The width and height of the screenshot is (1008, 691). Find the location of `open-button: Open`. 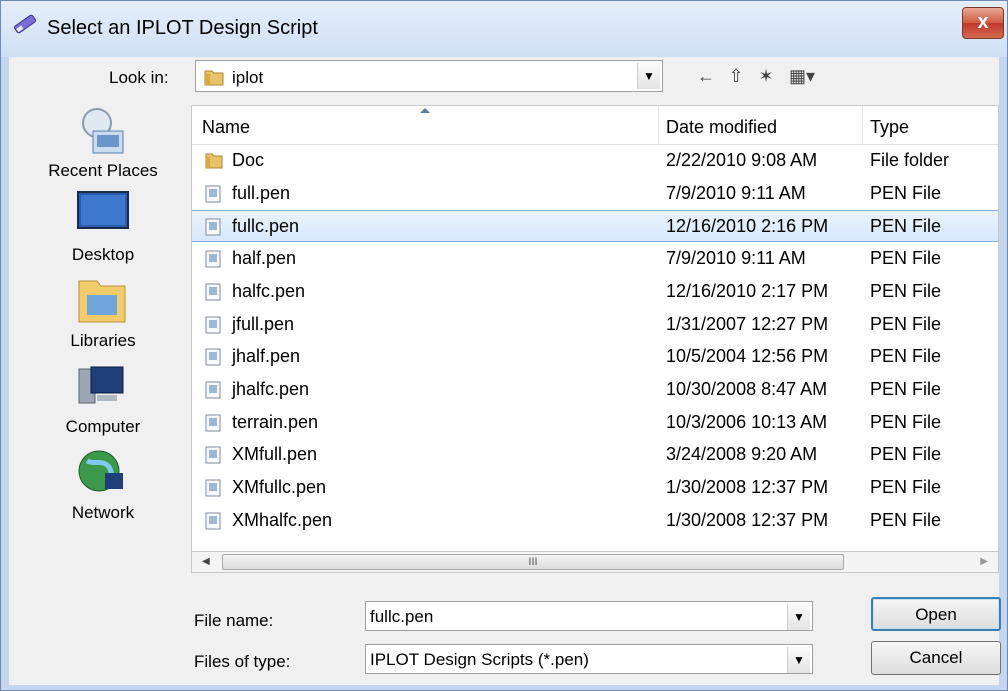

open-button: Open is located at coordinates (936, 614).